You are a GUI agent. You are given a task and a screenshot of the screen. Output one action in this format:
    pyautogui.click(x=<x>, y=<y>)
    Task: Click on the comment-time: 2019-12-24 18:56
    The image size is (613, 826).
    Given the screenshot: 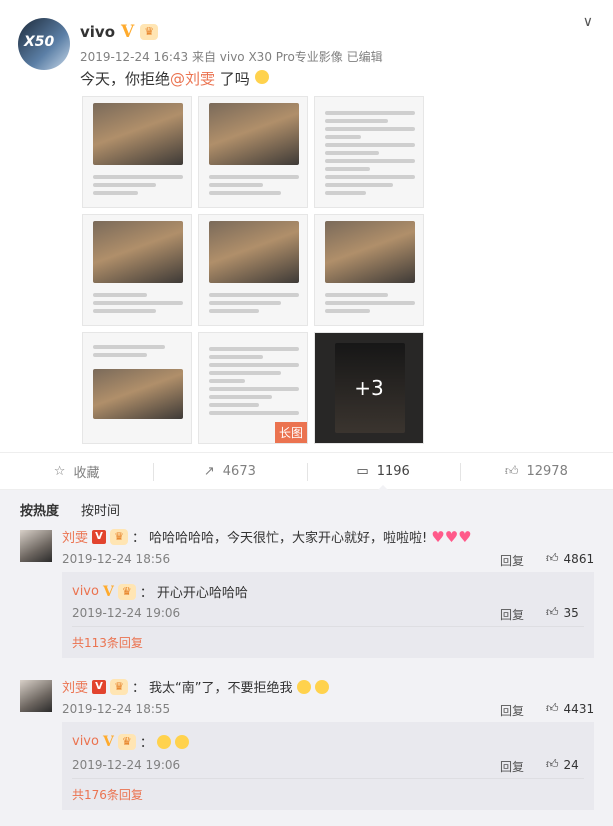 What is the action you would take?
    pyautogui.click(x=116, y=559)
    